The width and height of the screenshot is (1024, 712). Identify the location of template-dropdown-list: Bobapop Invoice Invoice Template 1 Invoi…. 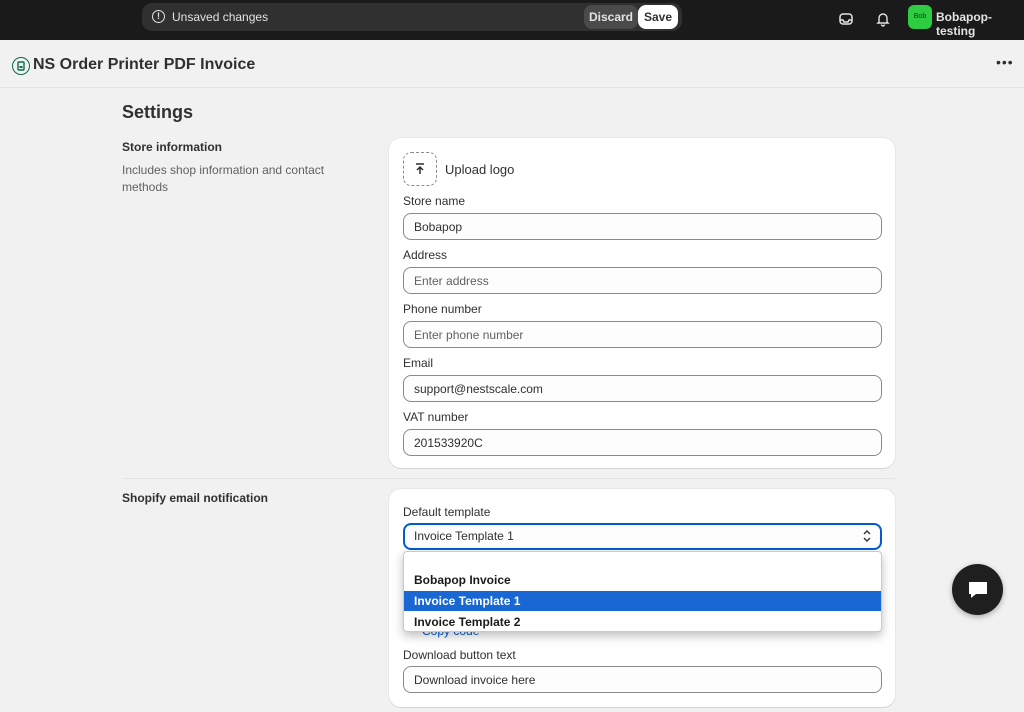
(642, 591).